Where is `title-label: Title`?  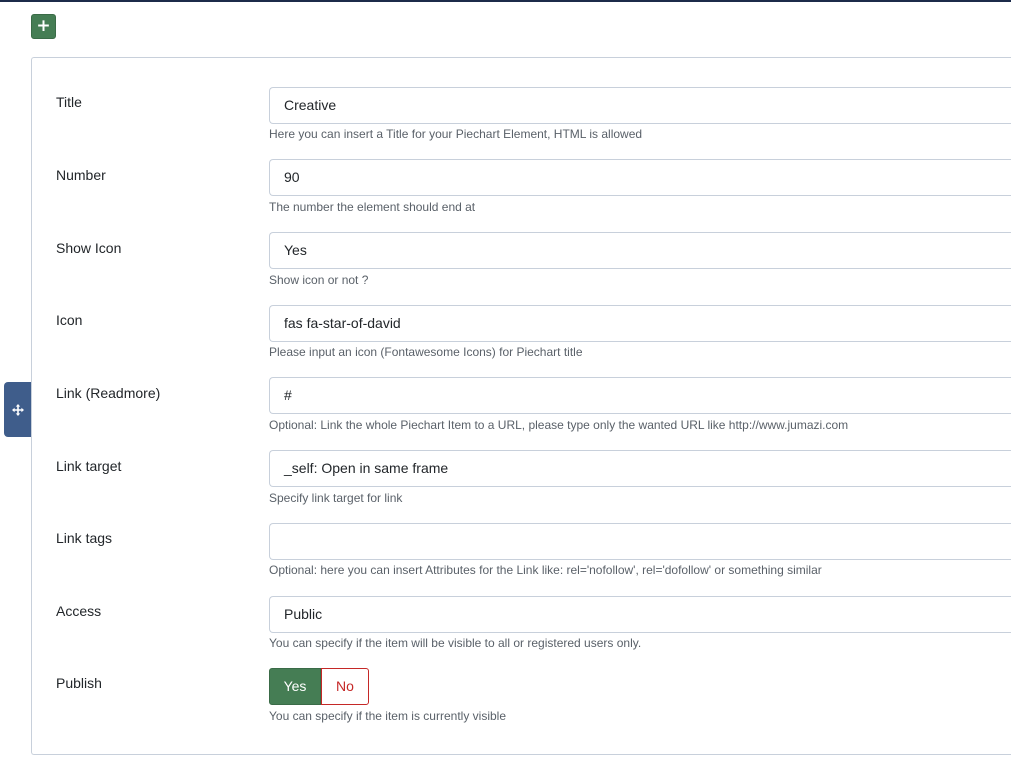
title-label: Title is located at coordinates (69, 102).